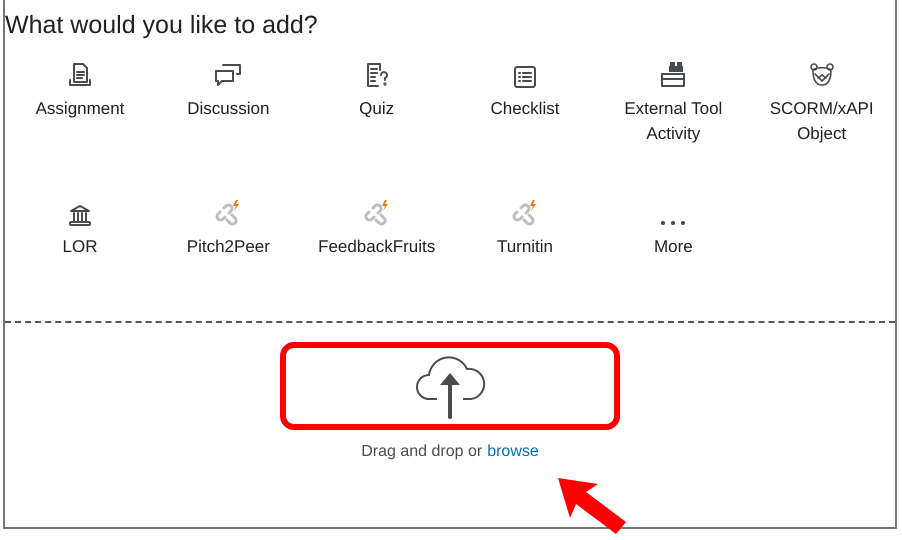 The image size is (902, 540). What do you see at coordinates (673, 223) in the screenshot?
I see `more-icon` at bounding box center [673, 223].